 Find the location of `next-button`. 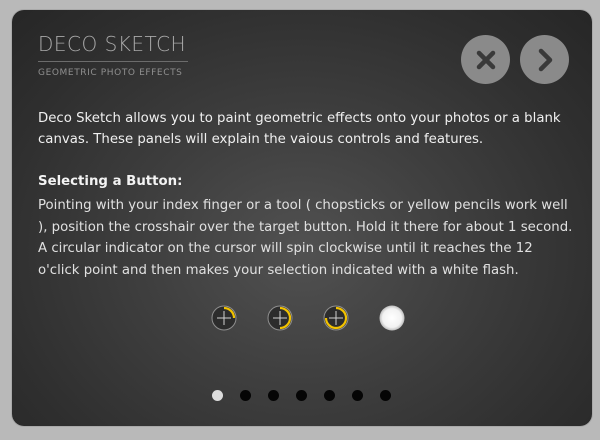

next-button is located at coordinates (544, 59).